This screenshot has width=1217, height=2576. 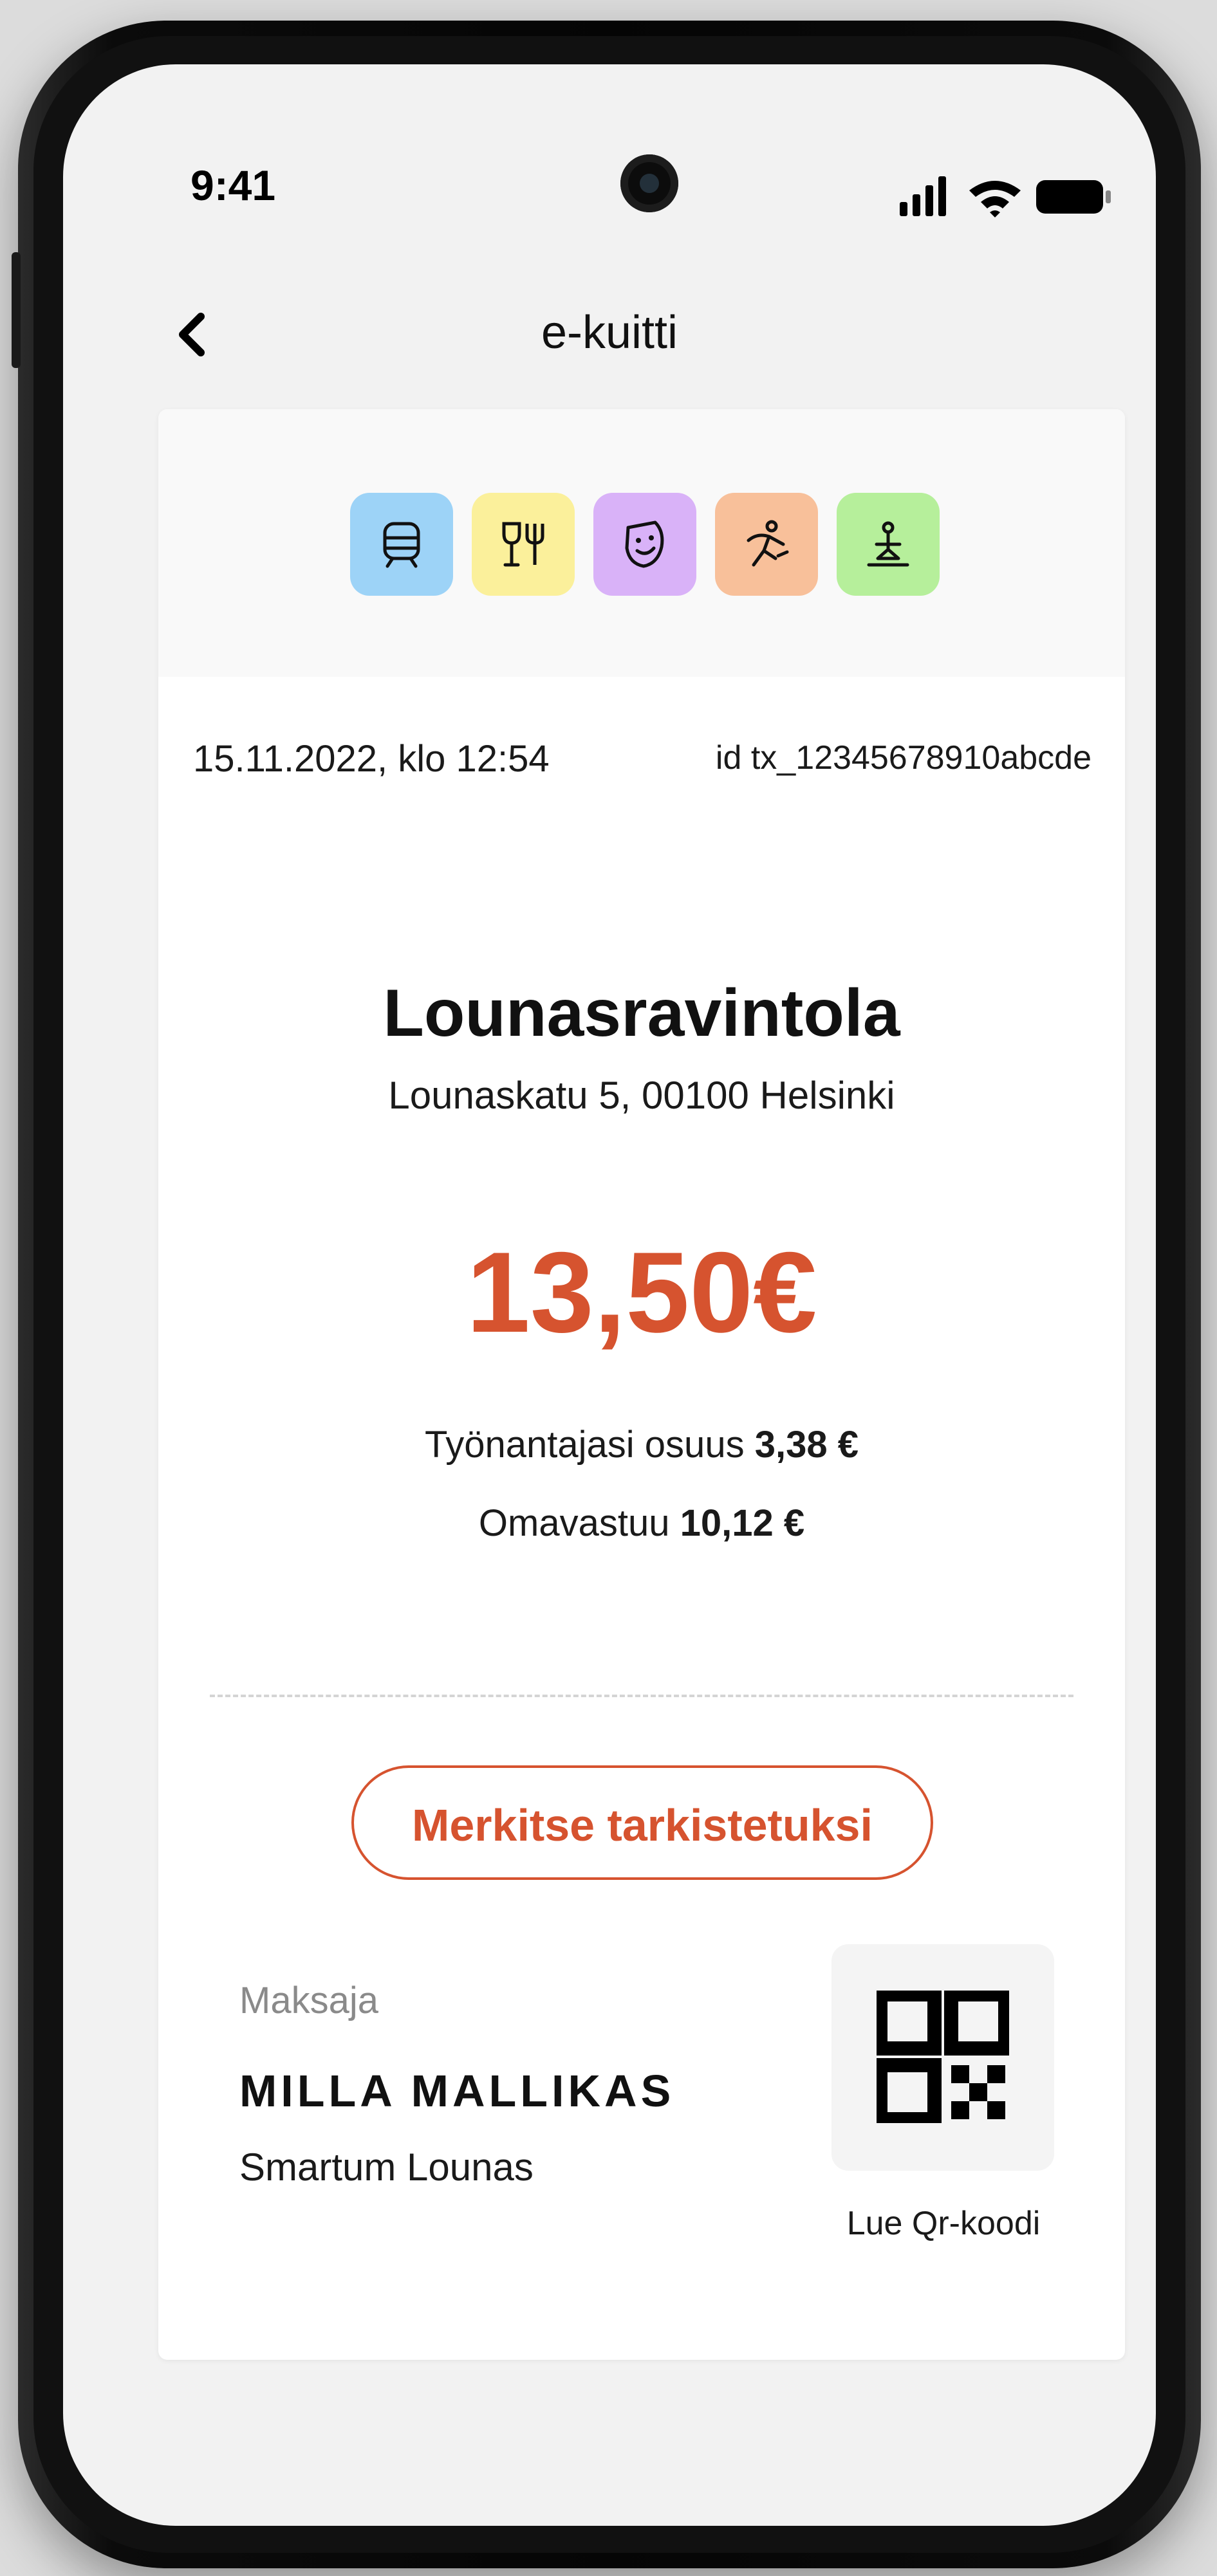 I want to click on payer-label: Maksaja, so click(x=309, y=2000).